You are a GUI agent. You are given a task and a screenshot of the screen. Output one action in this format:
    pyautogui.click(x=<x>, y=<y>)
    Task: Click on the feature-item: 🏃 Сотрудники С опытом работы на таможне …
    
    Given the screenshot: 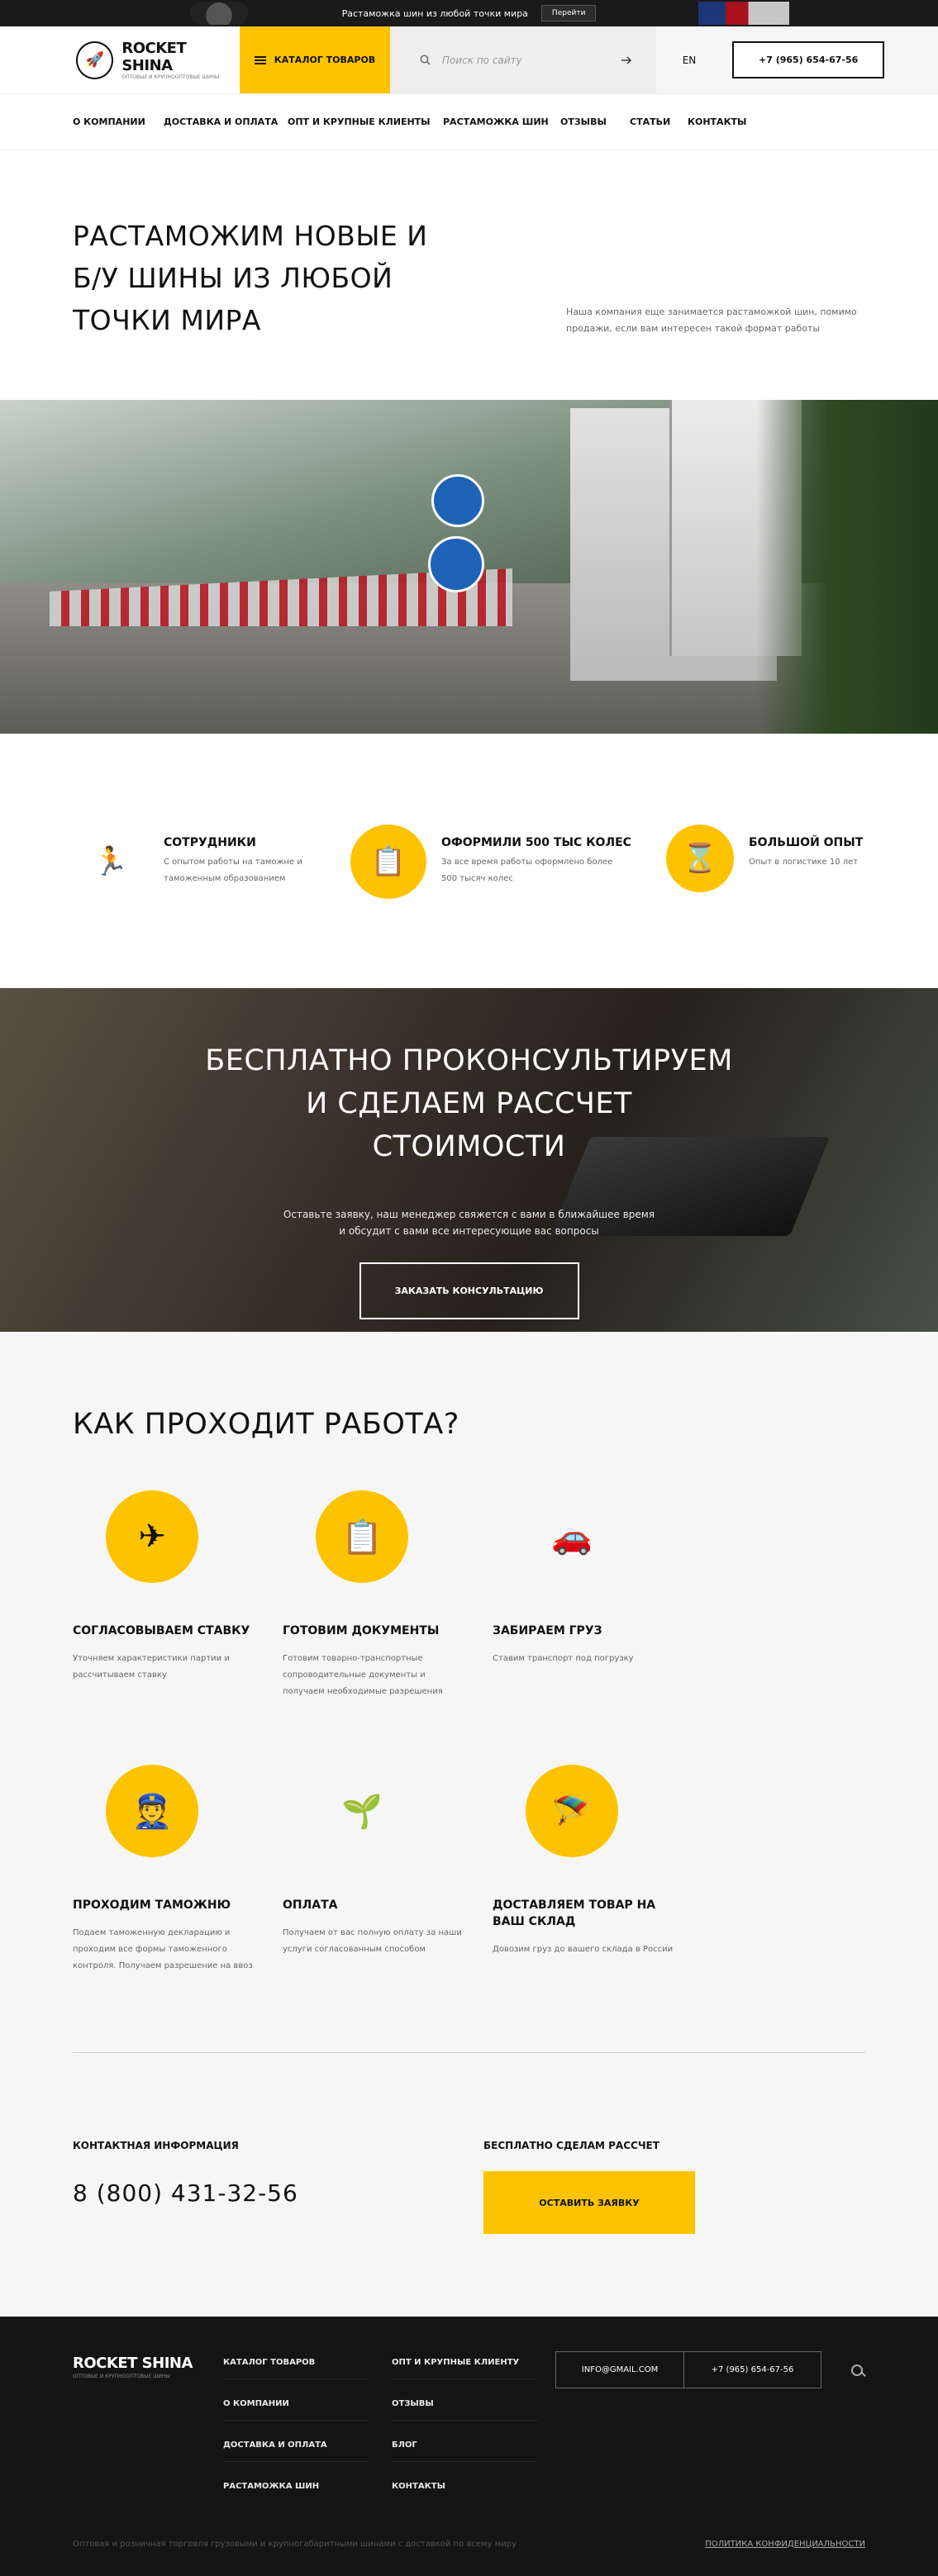 What is the action you would take?
    pyautogui.click(x=211, y=906)
    